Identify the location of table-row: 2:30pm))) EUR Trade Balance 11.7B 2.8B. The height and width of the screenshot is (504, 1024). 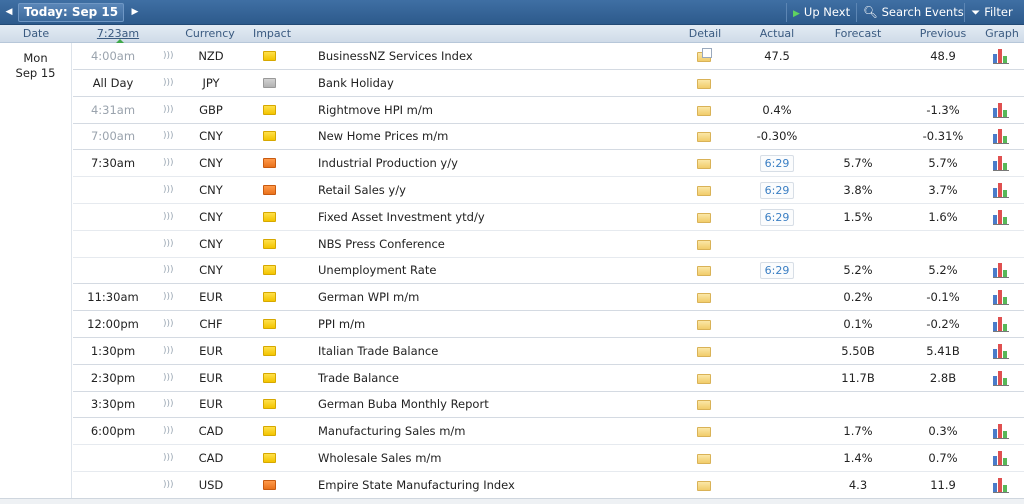
(548, 378).